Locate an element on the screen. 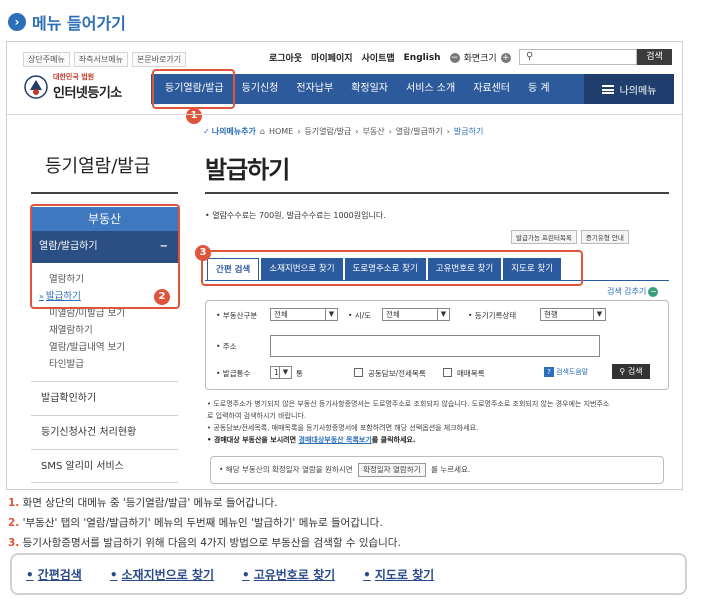 The image size is (707, 610). nav-item-stats: 등 계 is located at coordinates (539, 89).